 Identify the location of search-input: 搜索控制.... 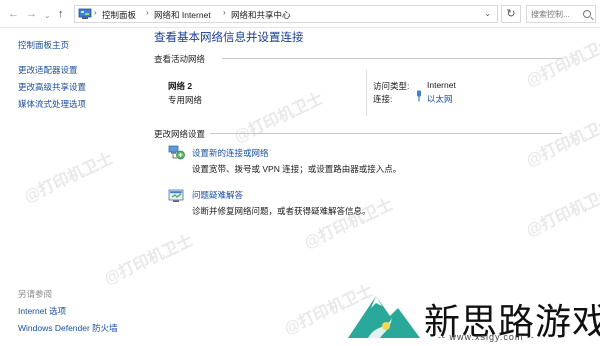
(561, 14).